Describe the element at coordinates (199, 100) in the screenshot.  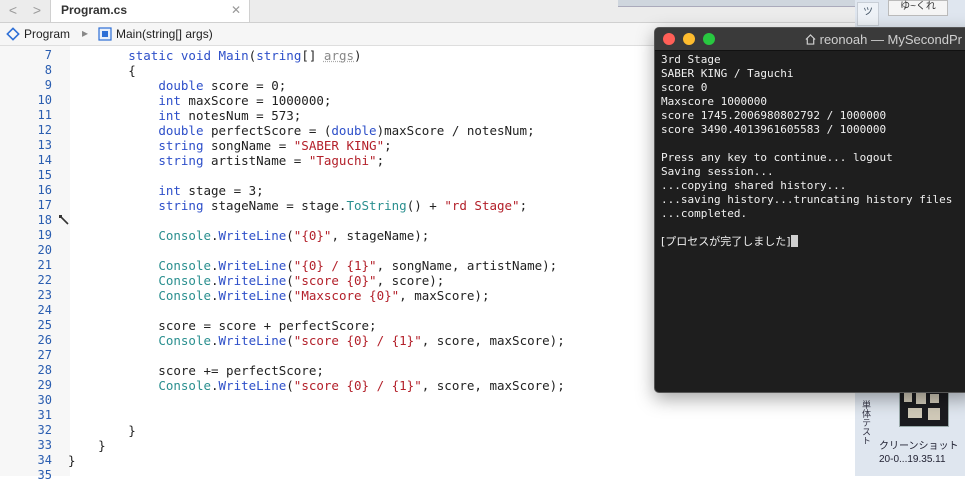
I see `code-text: int maxScore = 1000000;` at that location.